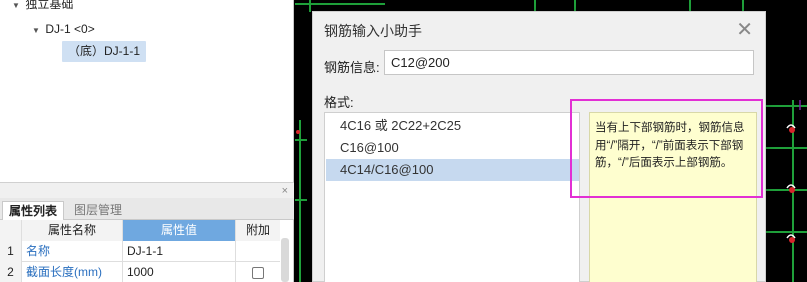 The image size is (807, 282). What do you see at coordinates (352, 67) in the screenshot?
I see `rebar-info-label: 钢筋信息:` at bounding box center [352, 67].